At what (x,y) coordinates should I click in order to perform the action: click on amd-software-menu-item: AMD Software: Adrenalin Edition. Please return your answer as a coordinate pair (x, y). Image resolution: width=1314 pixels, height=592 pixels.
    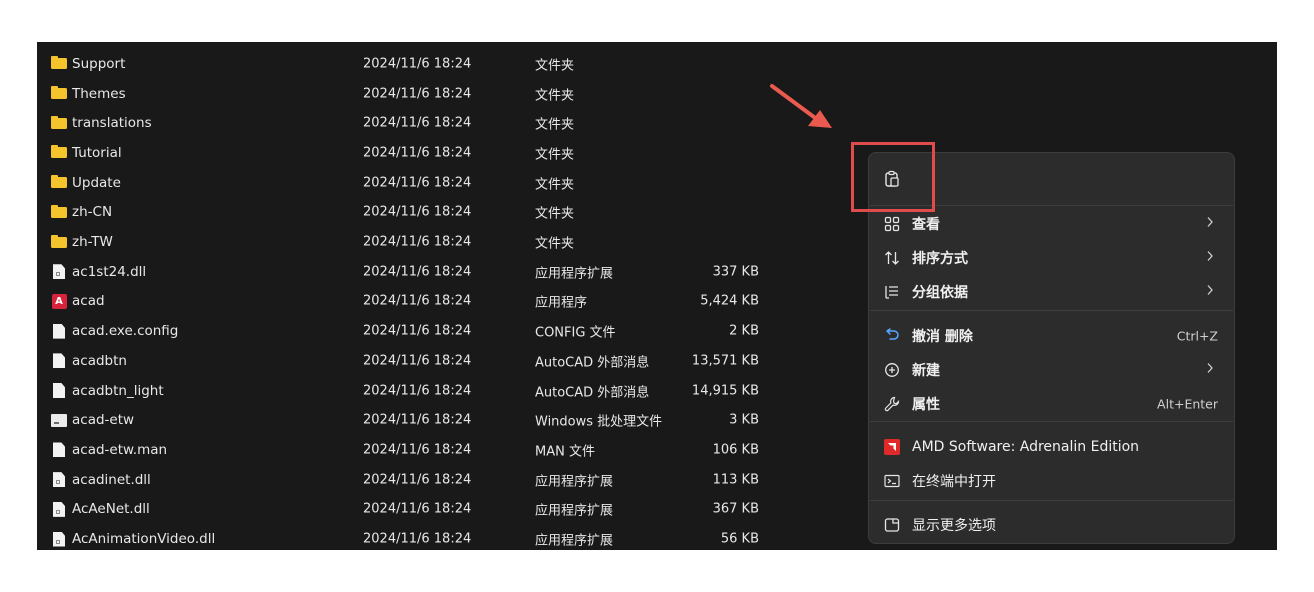
    Looking at the image, I should click on (1051, 447).